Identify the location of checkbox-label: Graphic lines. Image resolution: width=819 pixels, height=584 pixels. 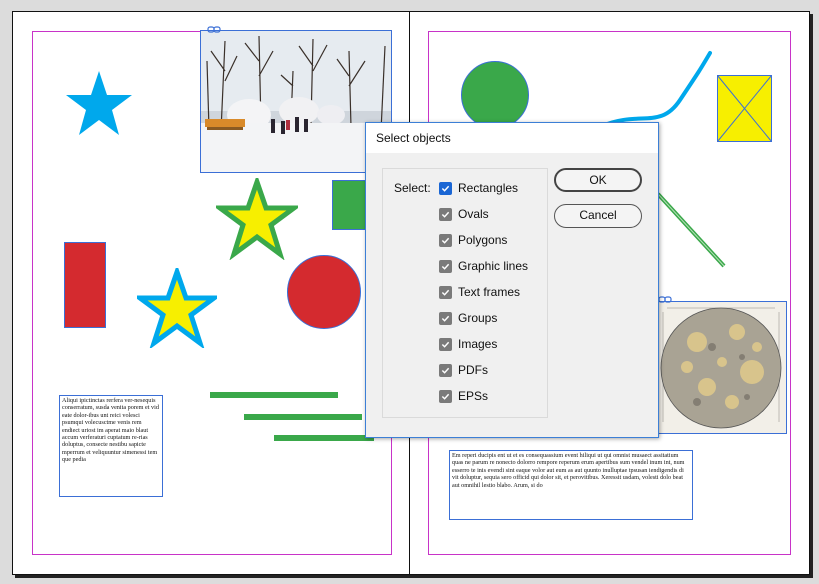
(493, 266).